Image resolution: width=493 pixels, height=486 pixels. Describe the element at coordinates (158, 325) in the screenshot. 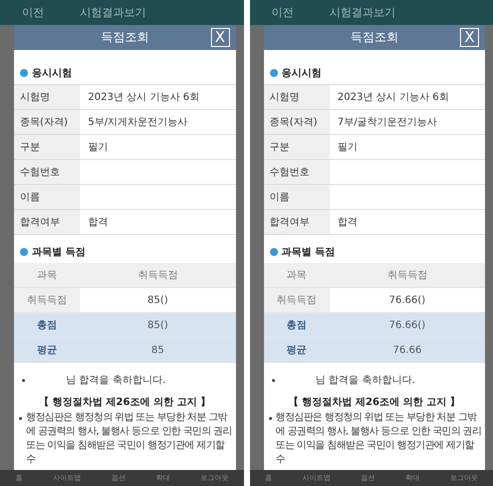

I see `score-value: 85()` at that location.